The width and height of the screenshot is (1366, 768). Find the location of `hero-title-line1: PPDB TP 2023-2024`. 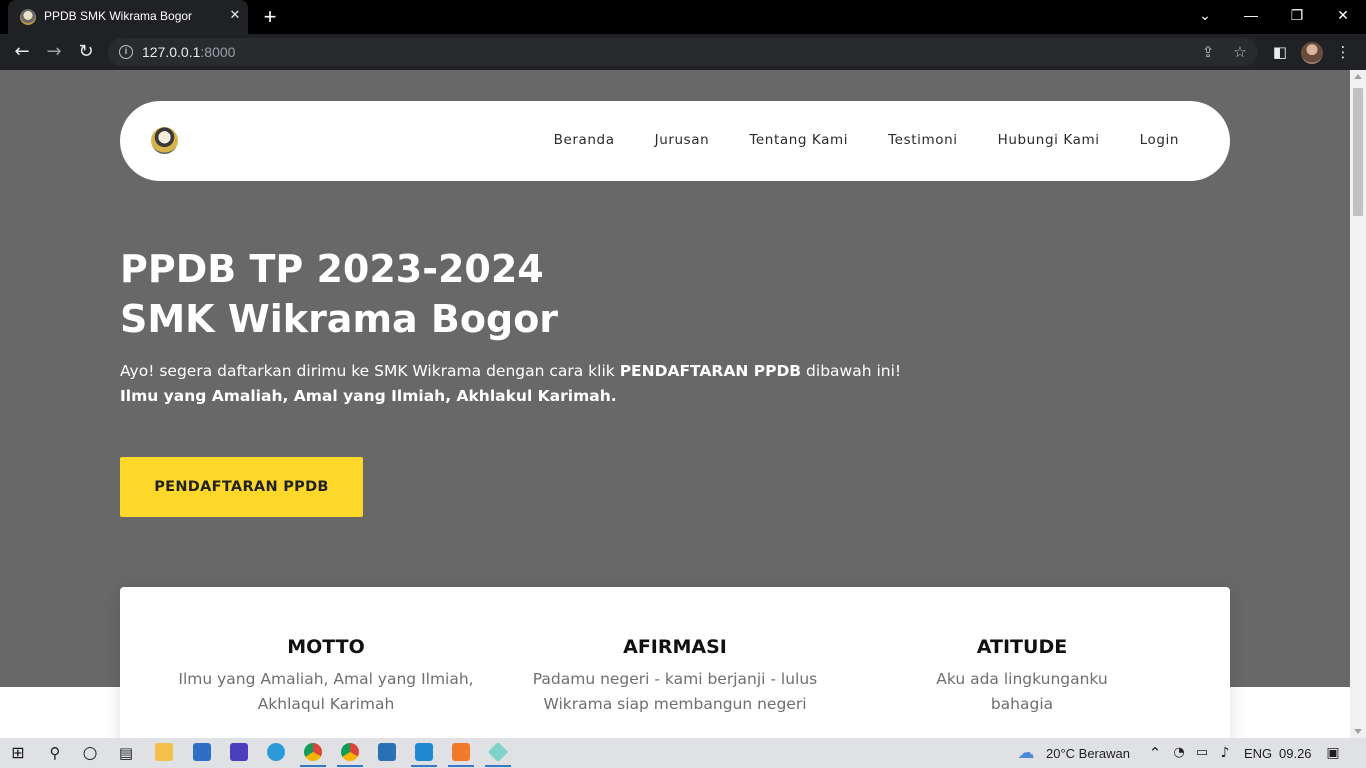

hero-title-line1: PPDB TP 2023-2024 is located at coordinates (332, 269).